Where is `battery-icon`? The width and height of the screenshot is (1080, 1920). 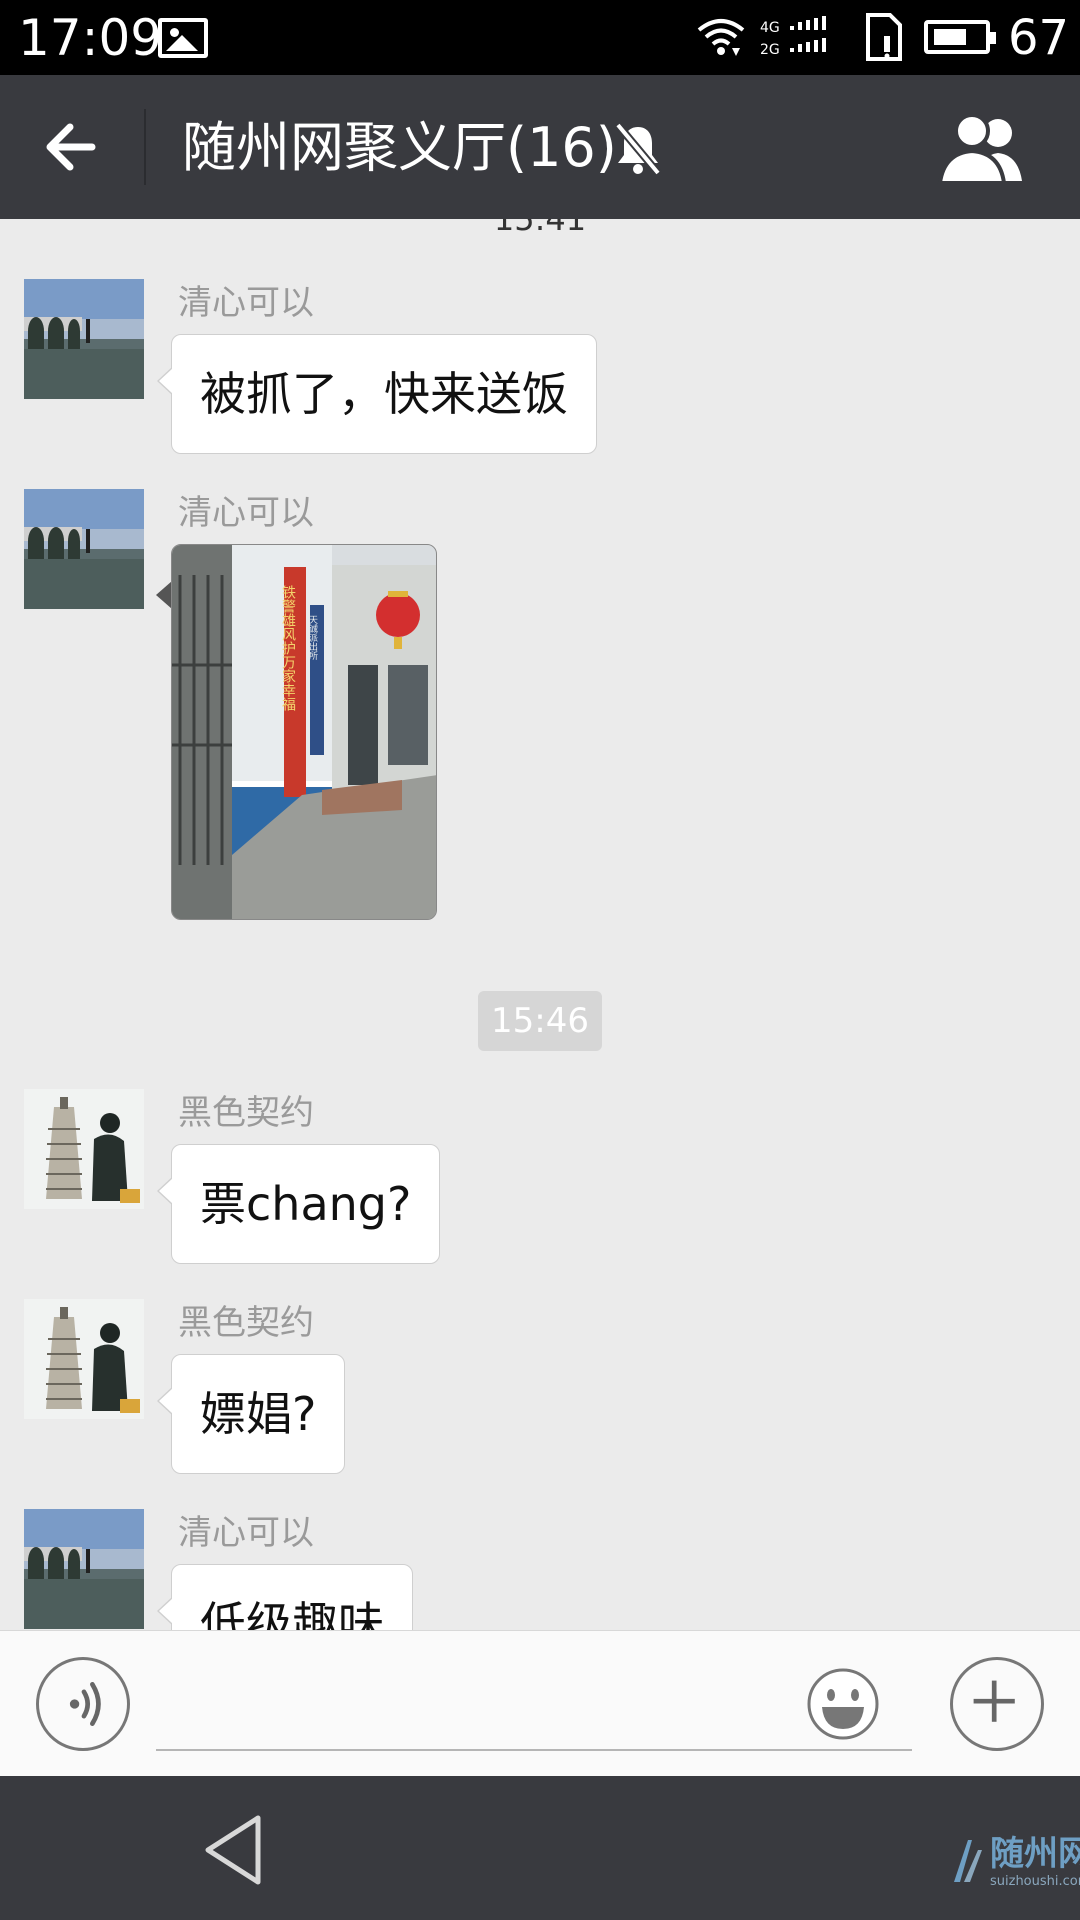 battery-icon is located at coordinates (960, 37).